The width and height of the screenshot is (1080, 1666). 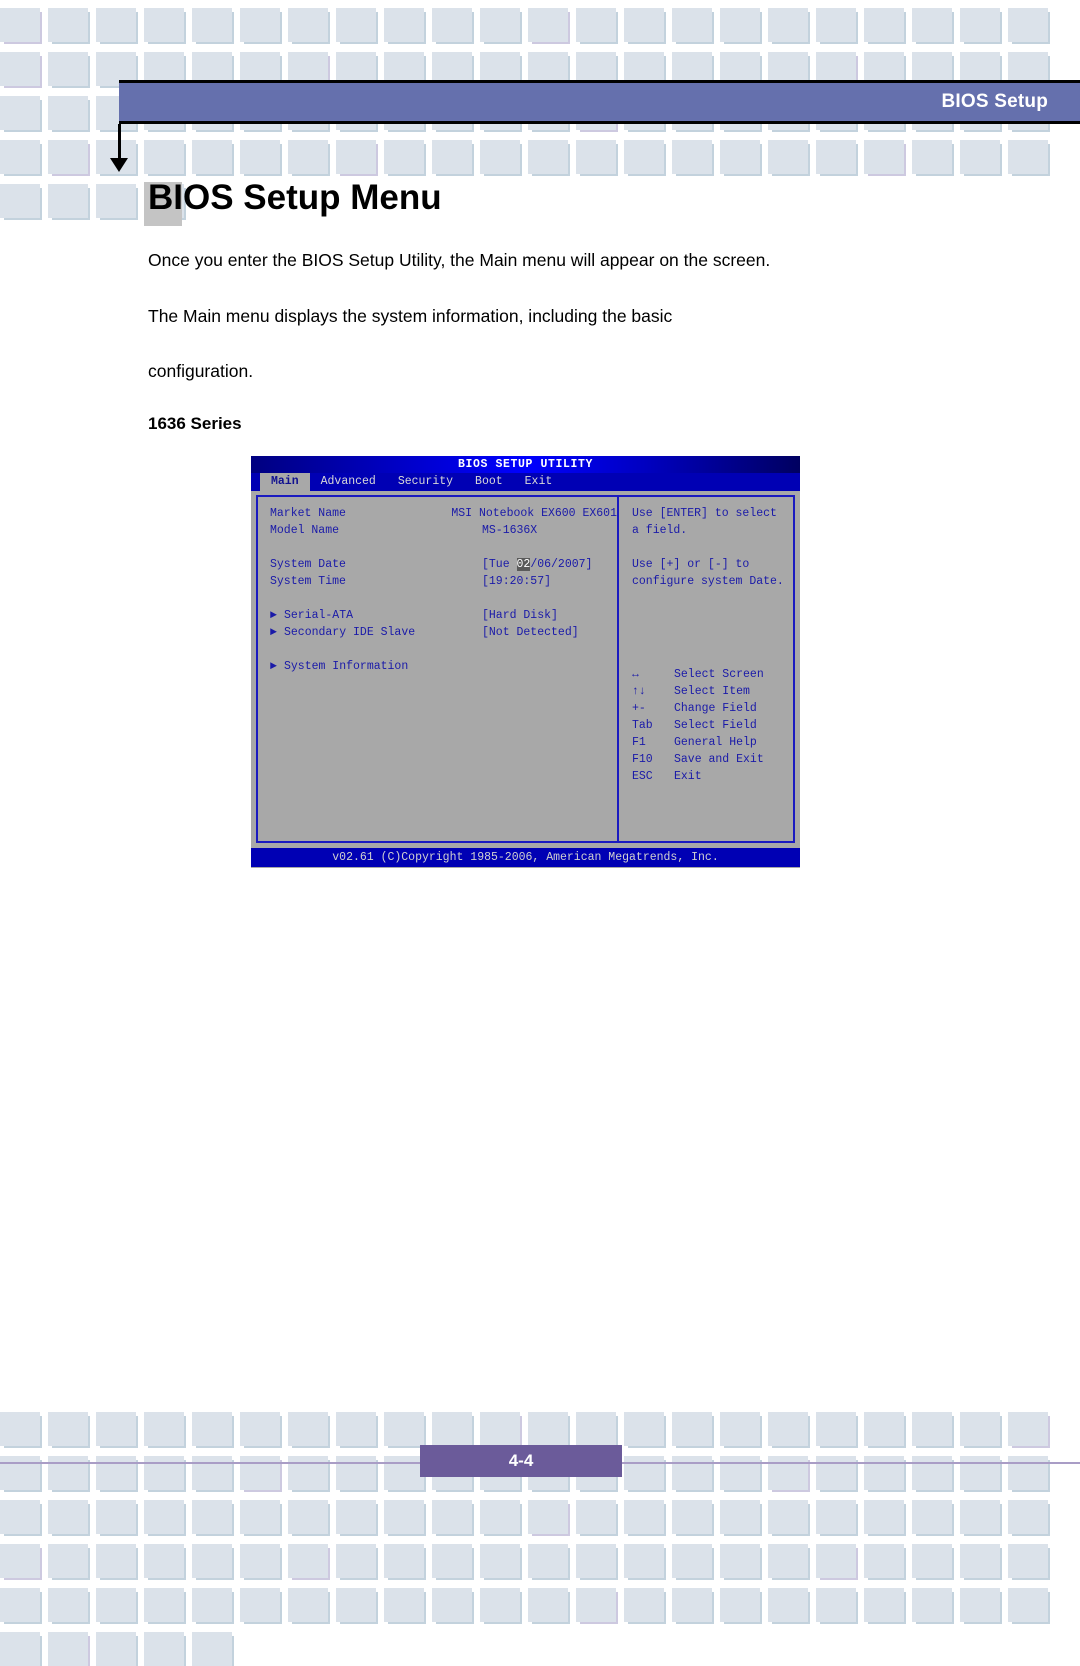 What do you see at coordinates (119, 165) in the screenshot?
I see `arrow-down-icon` at bounding box center [119, 165].